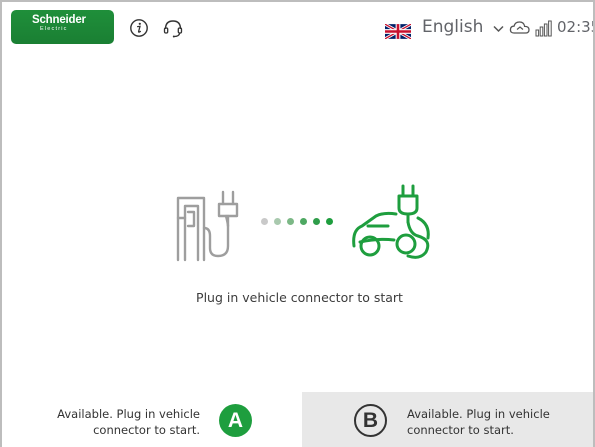 The image size is (595, 447). What do you see at coordinates (543, 28) in the screenshot?
I see `signal-strength-icon` at bounding box center [543, 28].